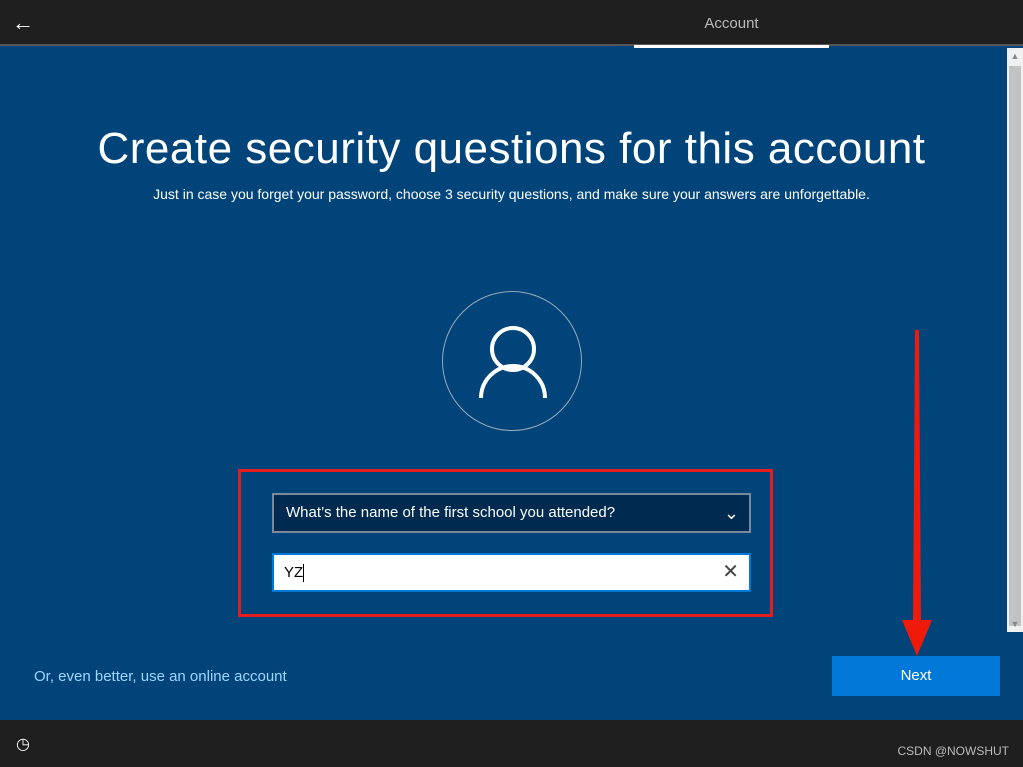 This screenshot has height=767, width=1023. Describe the element at coordinates (511, 24) in the screenshot. I see `top-bar: ← Account` at that location.